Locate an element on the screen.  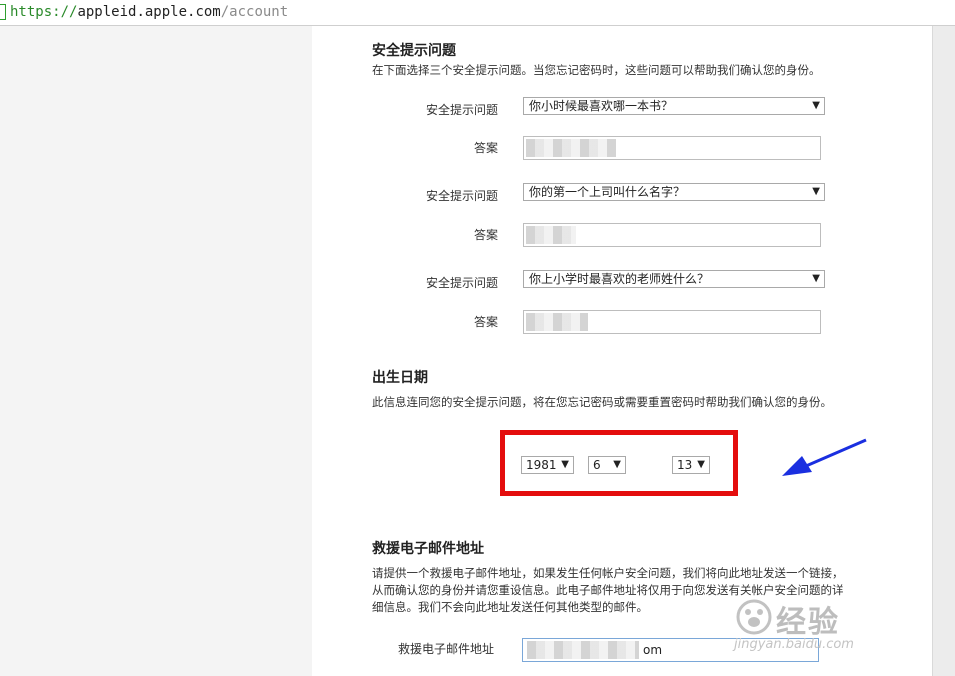
question-label-2: 安全提示问题 is located at coordinates (461, 196).